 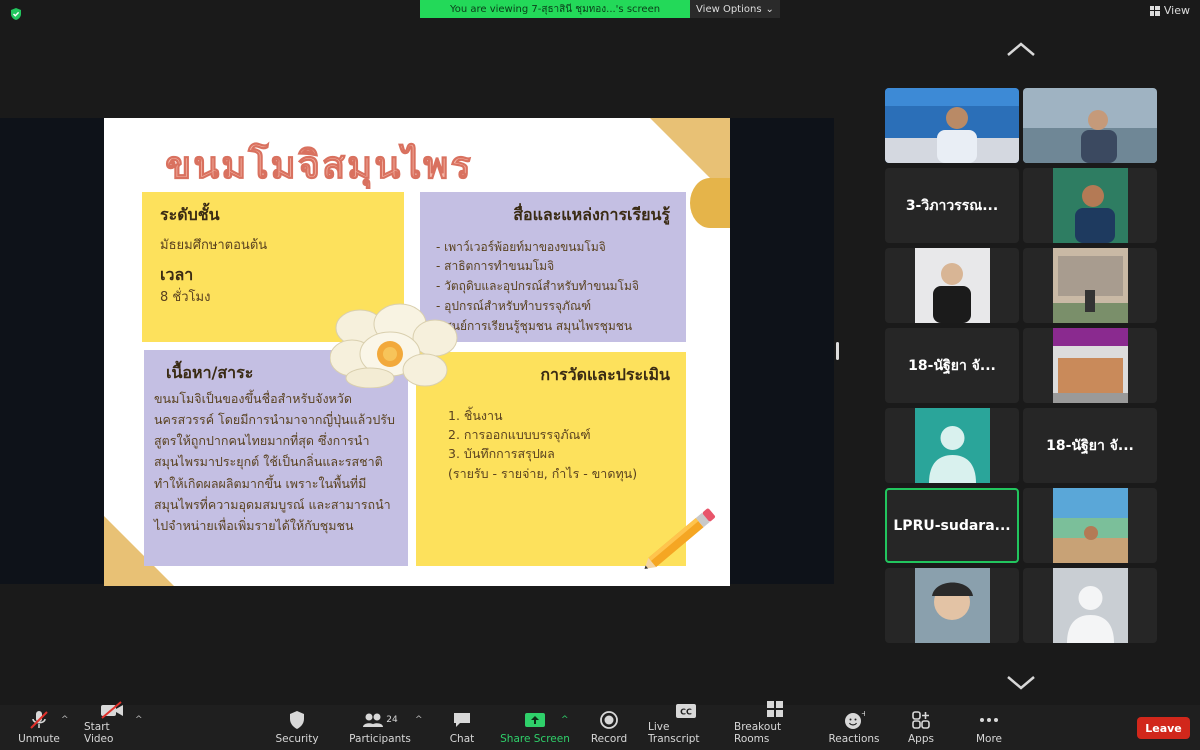 I want to click on evaluation-item: 2. การออกแบบบรรจุภัณฑ์, so click(x=519, y=434).